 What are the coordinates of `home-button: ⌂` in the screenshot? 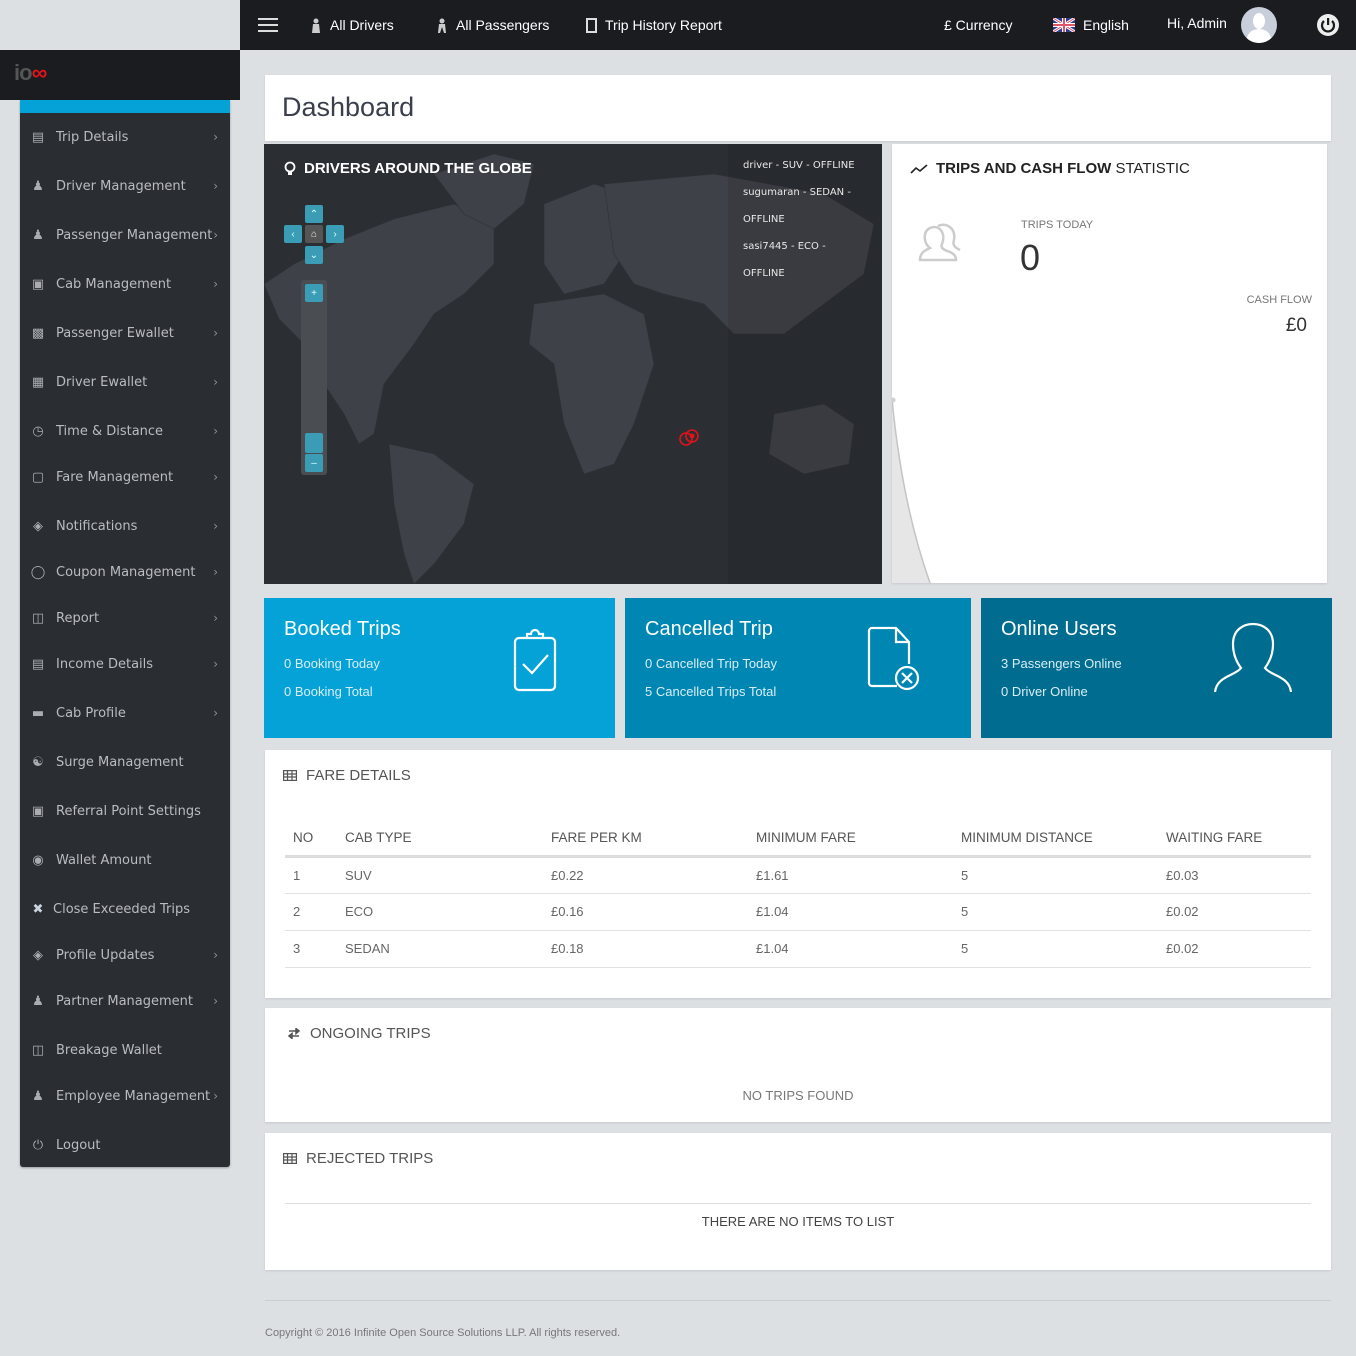 It's located at (314, 234).